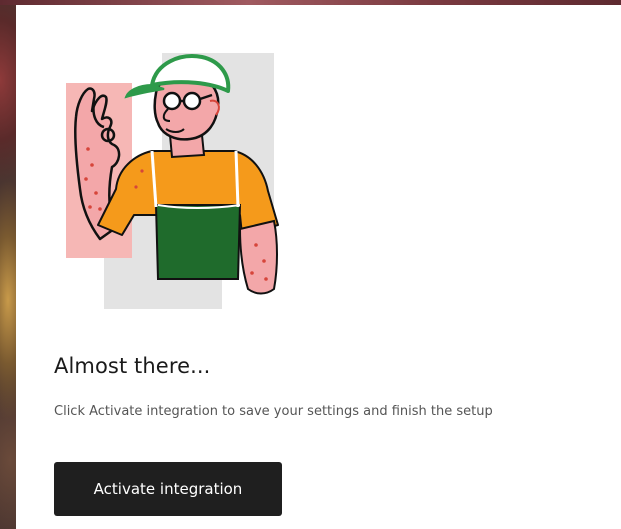 The width and height of the screenshot is (621, 529). I want to click on activate-integration-button: Activate integration, so click(168, 489).